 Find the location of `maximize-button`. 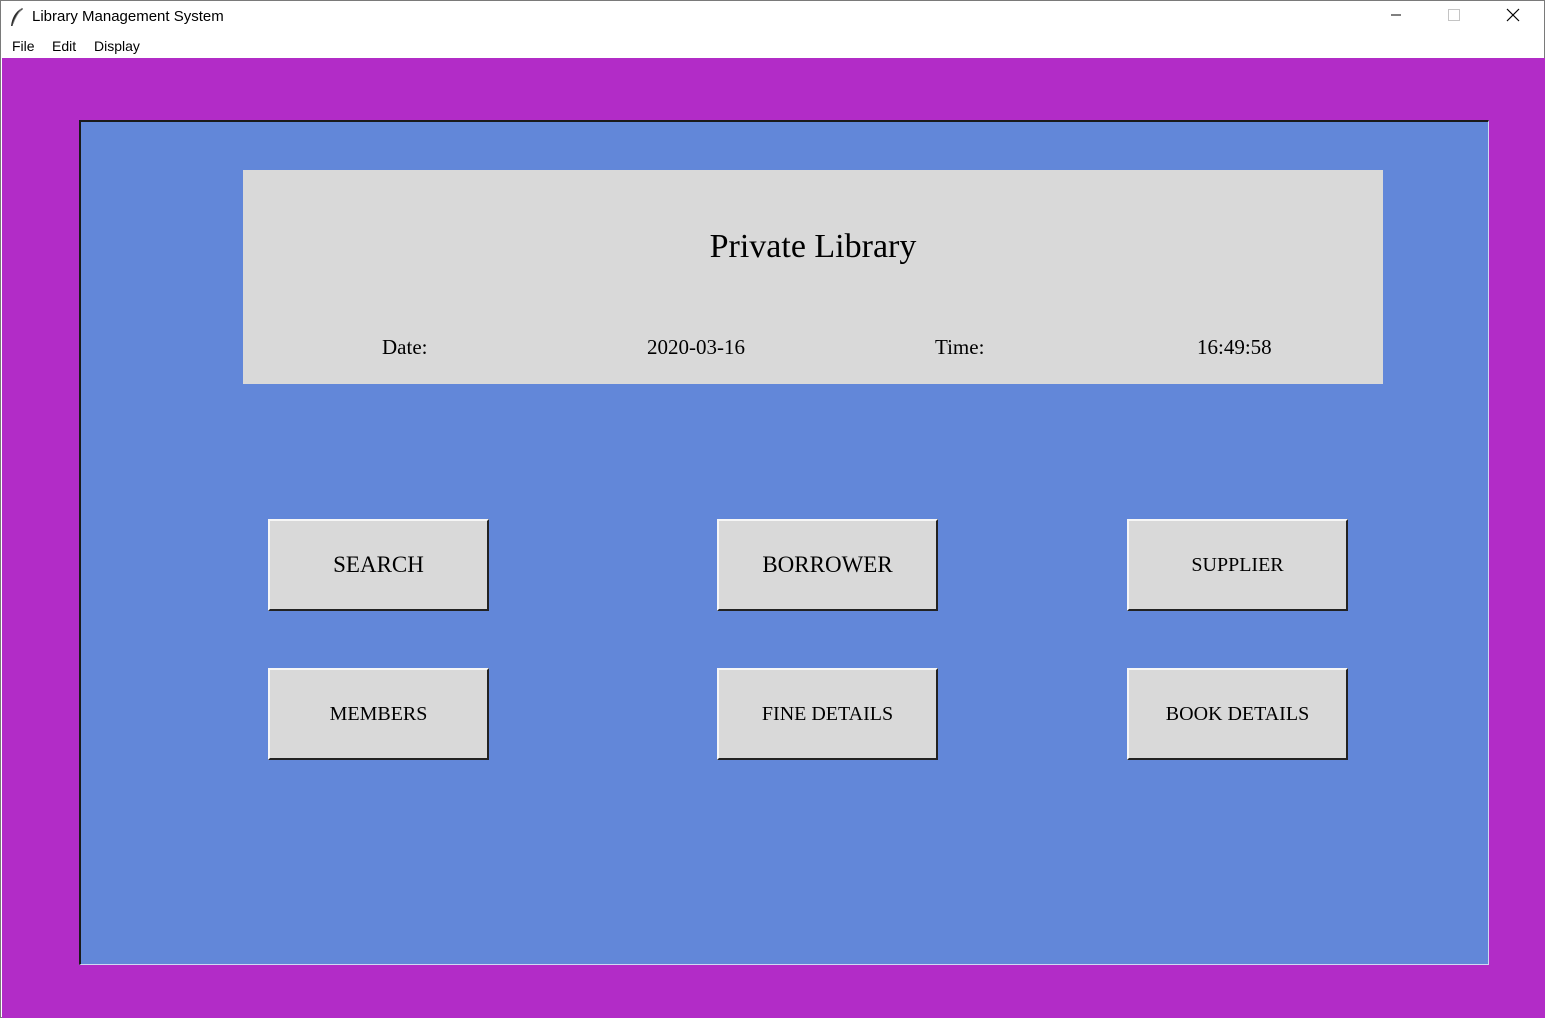

maximize-button is located at coordinates (1454, 17).